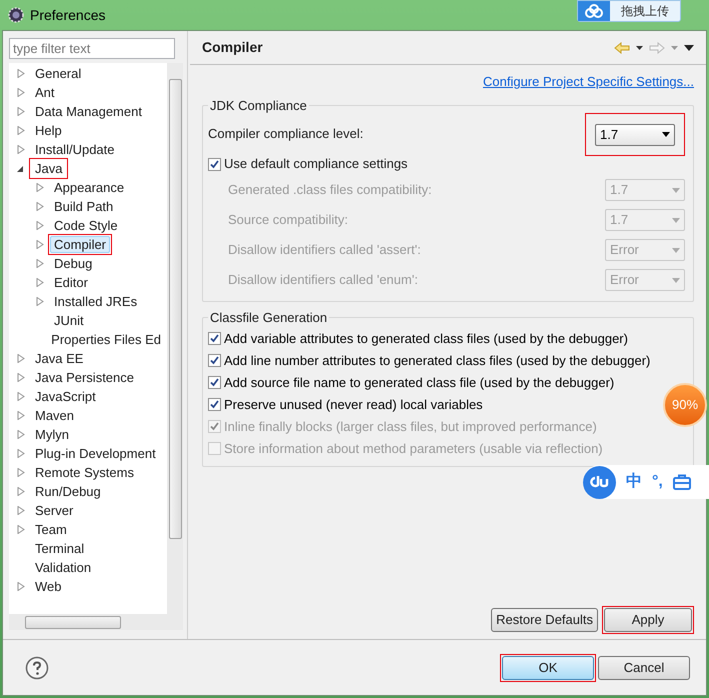  What do you see at coordinates (410, 427) in the screenshot?
I see `checkbox-label: Inline finally blocks (larger class files, but improved performance)` at bounding box center [410, 427].